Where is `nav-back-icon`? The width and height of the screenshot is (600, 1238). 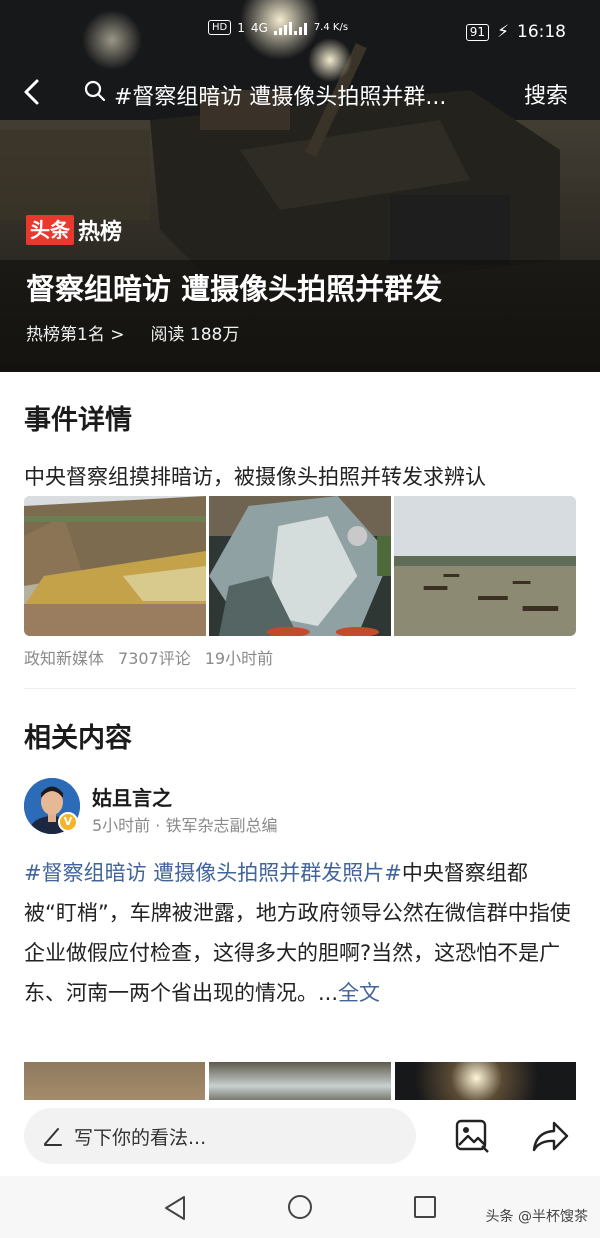 nav-back-icon is located at coordinates (175, 1208).